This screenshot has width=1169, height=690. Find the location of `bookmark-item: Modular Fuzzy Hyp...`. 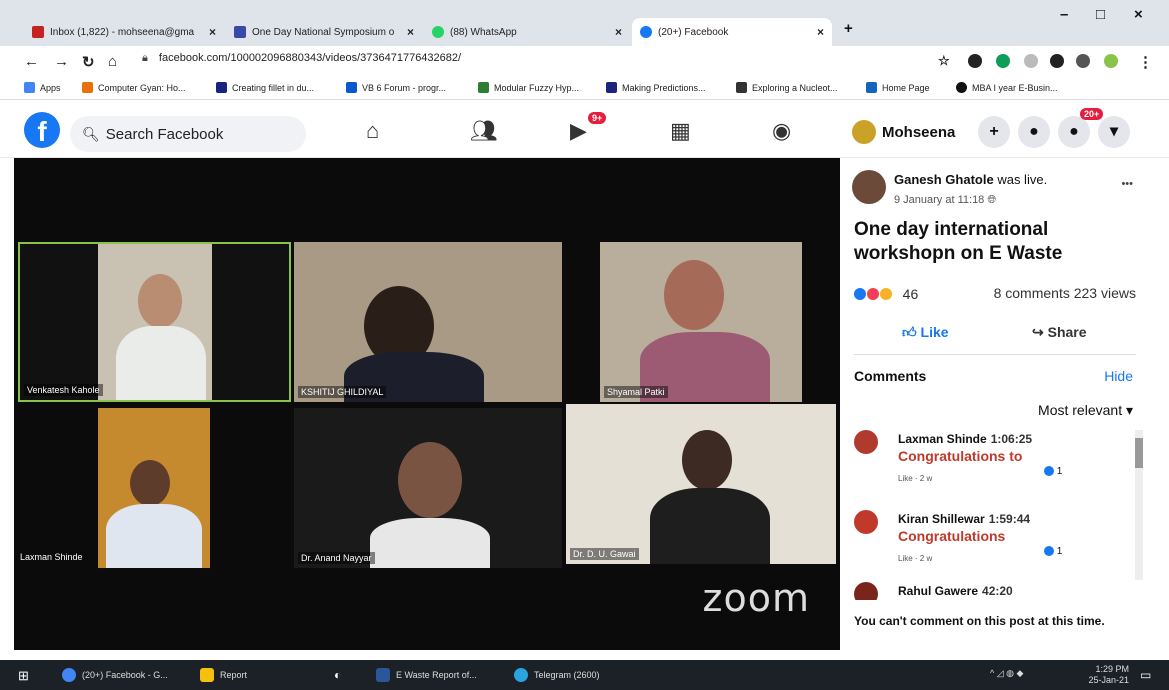

bookmark-item: Modular Fuzzy Hyp... is located at coordinates (528, 87).